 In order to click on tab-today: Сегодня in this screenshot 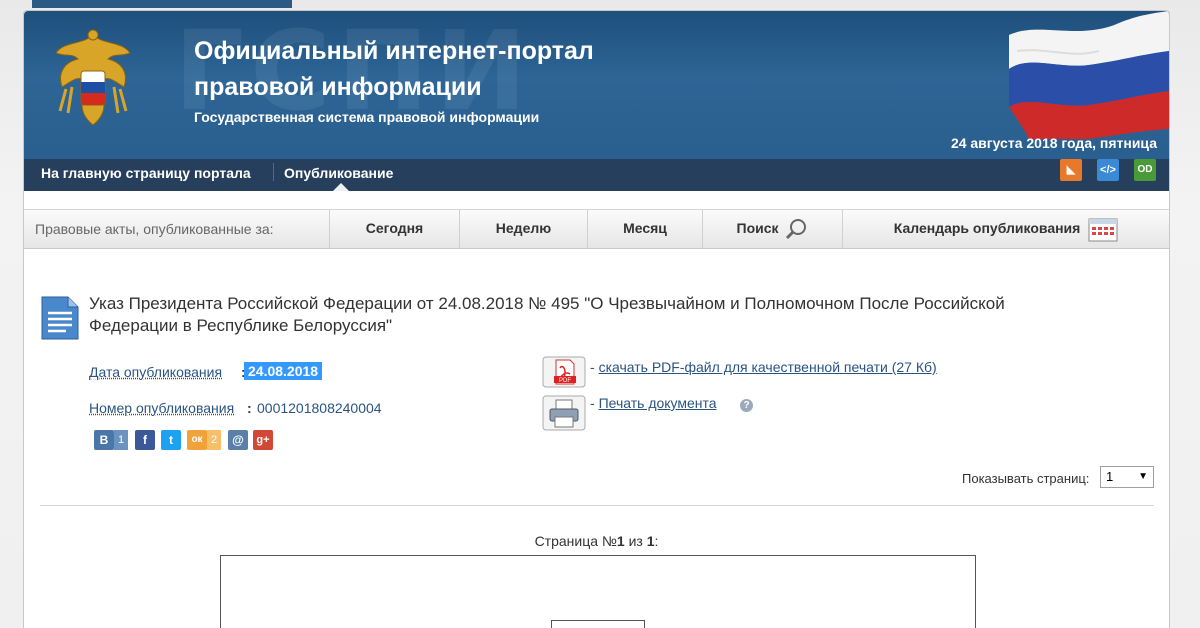, I will do `click(394, 229)`.